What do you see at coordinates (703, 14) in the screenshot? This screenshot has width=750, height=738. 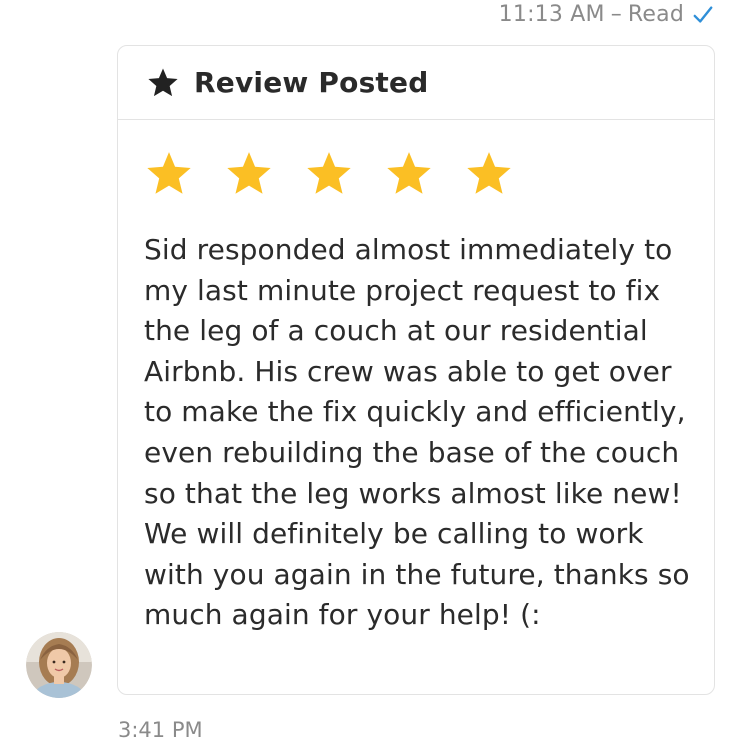 I see `check-icon` at bounding box center [703, 14].